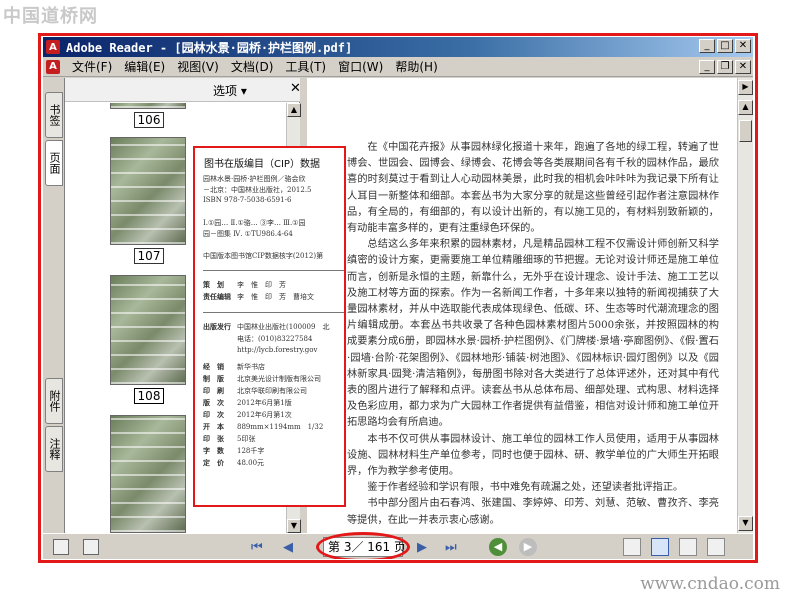  I want to click on status-bar: ⏮ ◀ 第 3／ 161 页 ▶ ⏭ ◀ ▶, so click(398, 545).